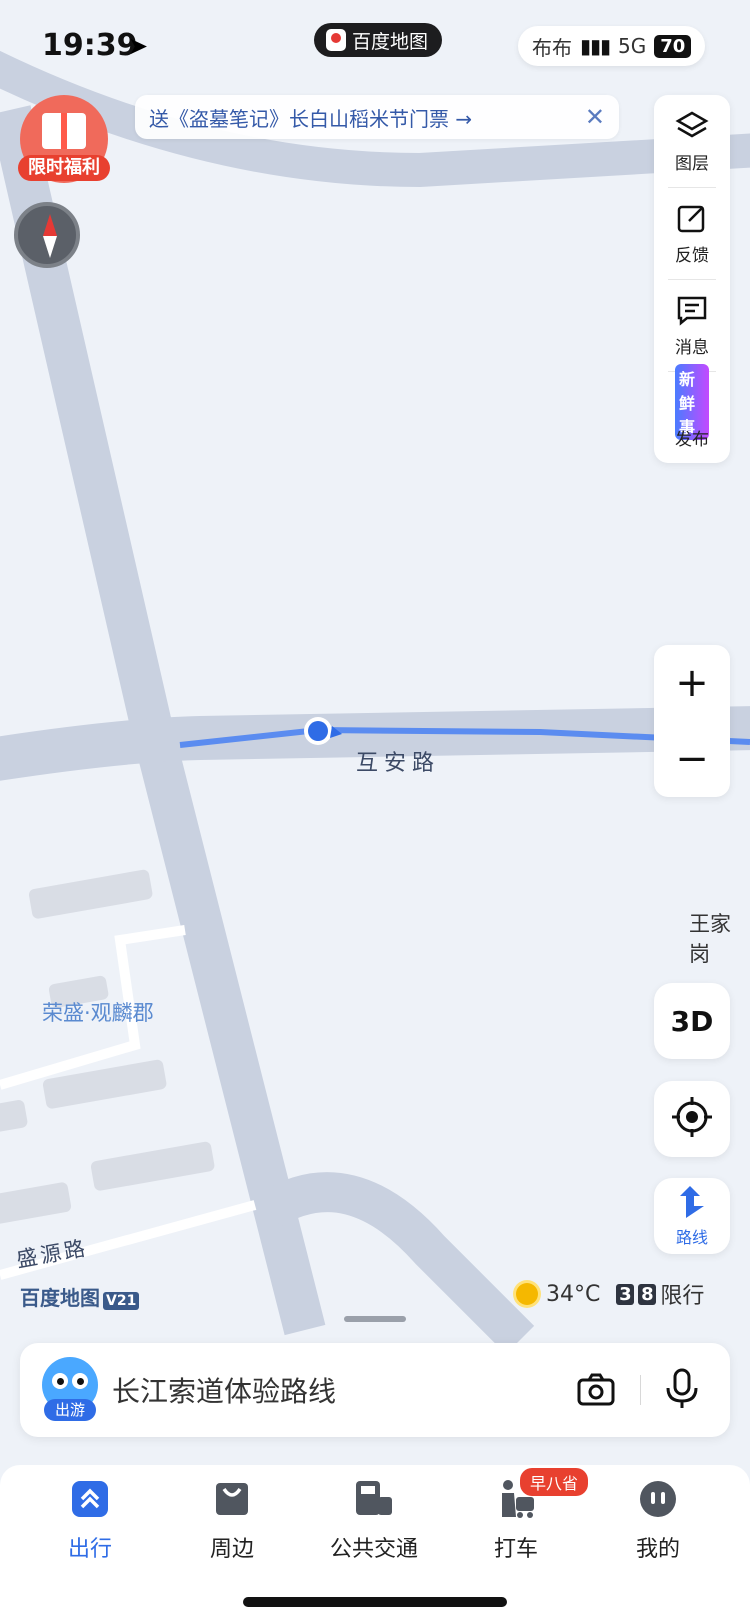 Image resolution: width=750 pixels, height=1623 pixels. Describe the element at coordinates (527, 1294) in the screenshot. I see `sun-icon` at that location.